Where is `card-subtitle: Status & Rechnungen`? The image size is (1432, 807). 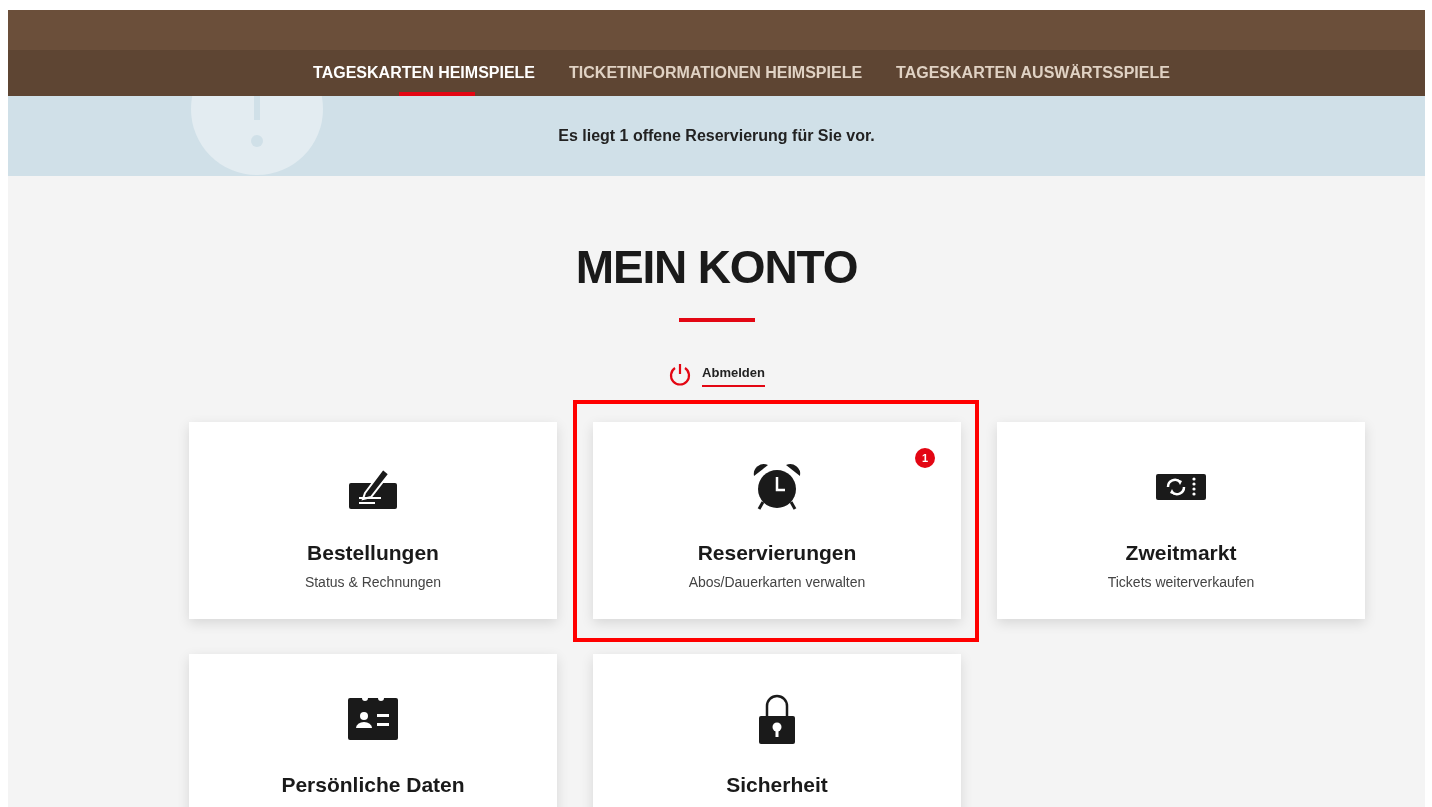 card-subtitle: Status & Rechnungen is located at coordinates (373, 583).